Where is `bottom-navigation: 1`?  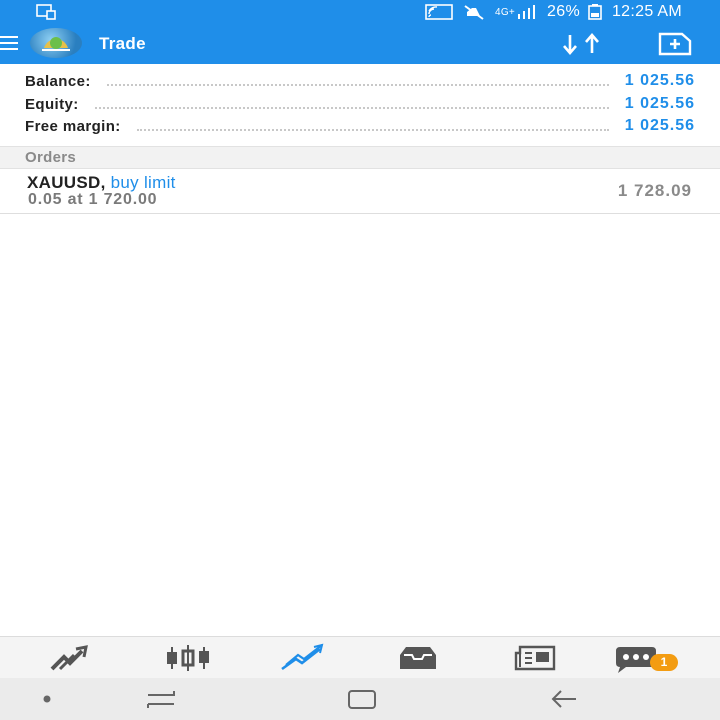 bottom-navigation: 1 is located at coordinates (360, 657).